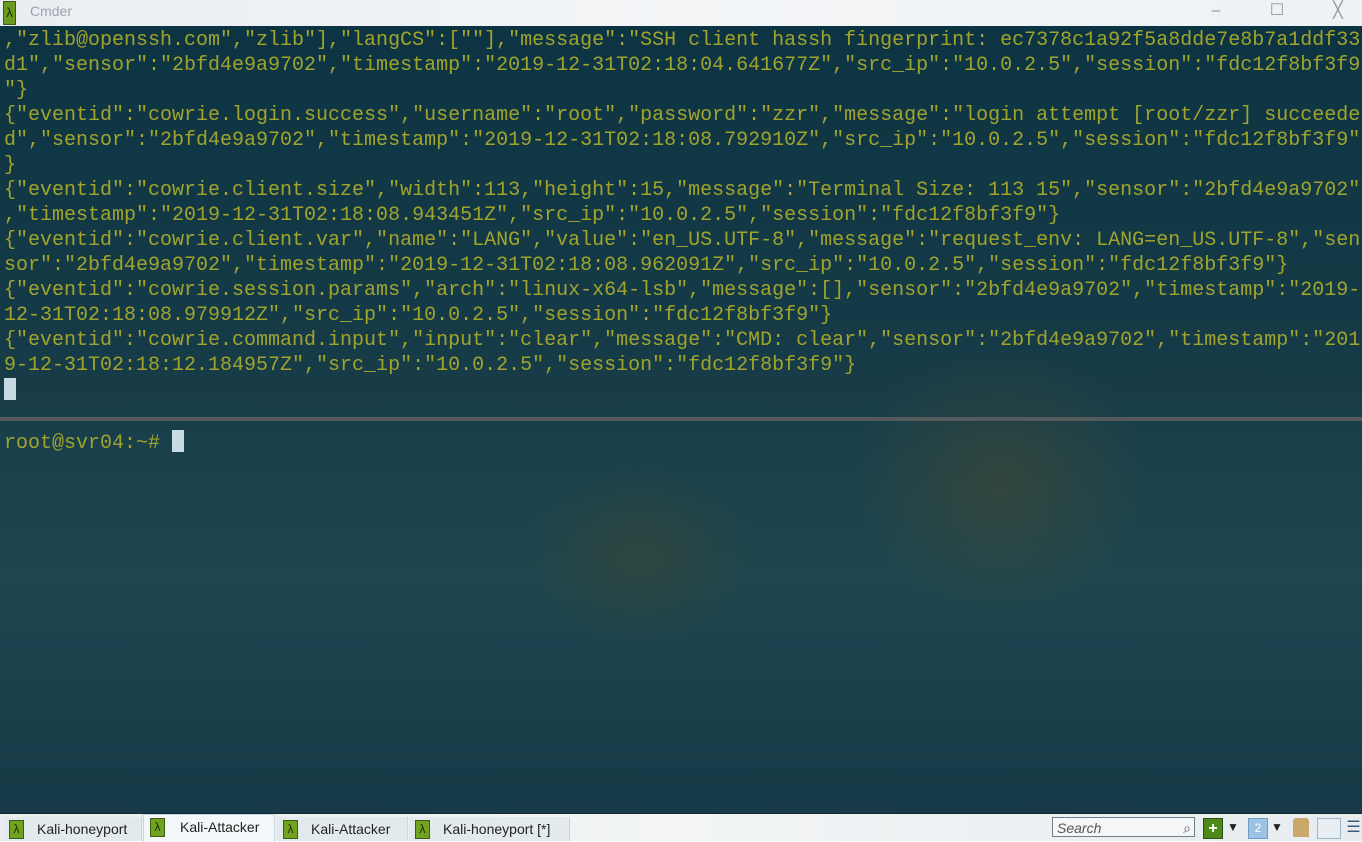 The image size is (1362, 842). What do you see at coordinates (1301, 827) in the screenshot?
I see `lock-icon` at bounding box center [1301, 827].